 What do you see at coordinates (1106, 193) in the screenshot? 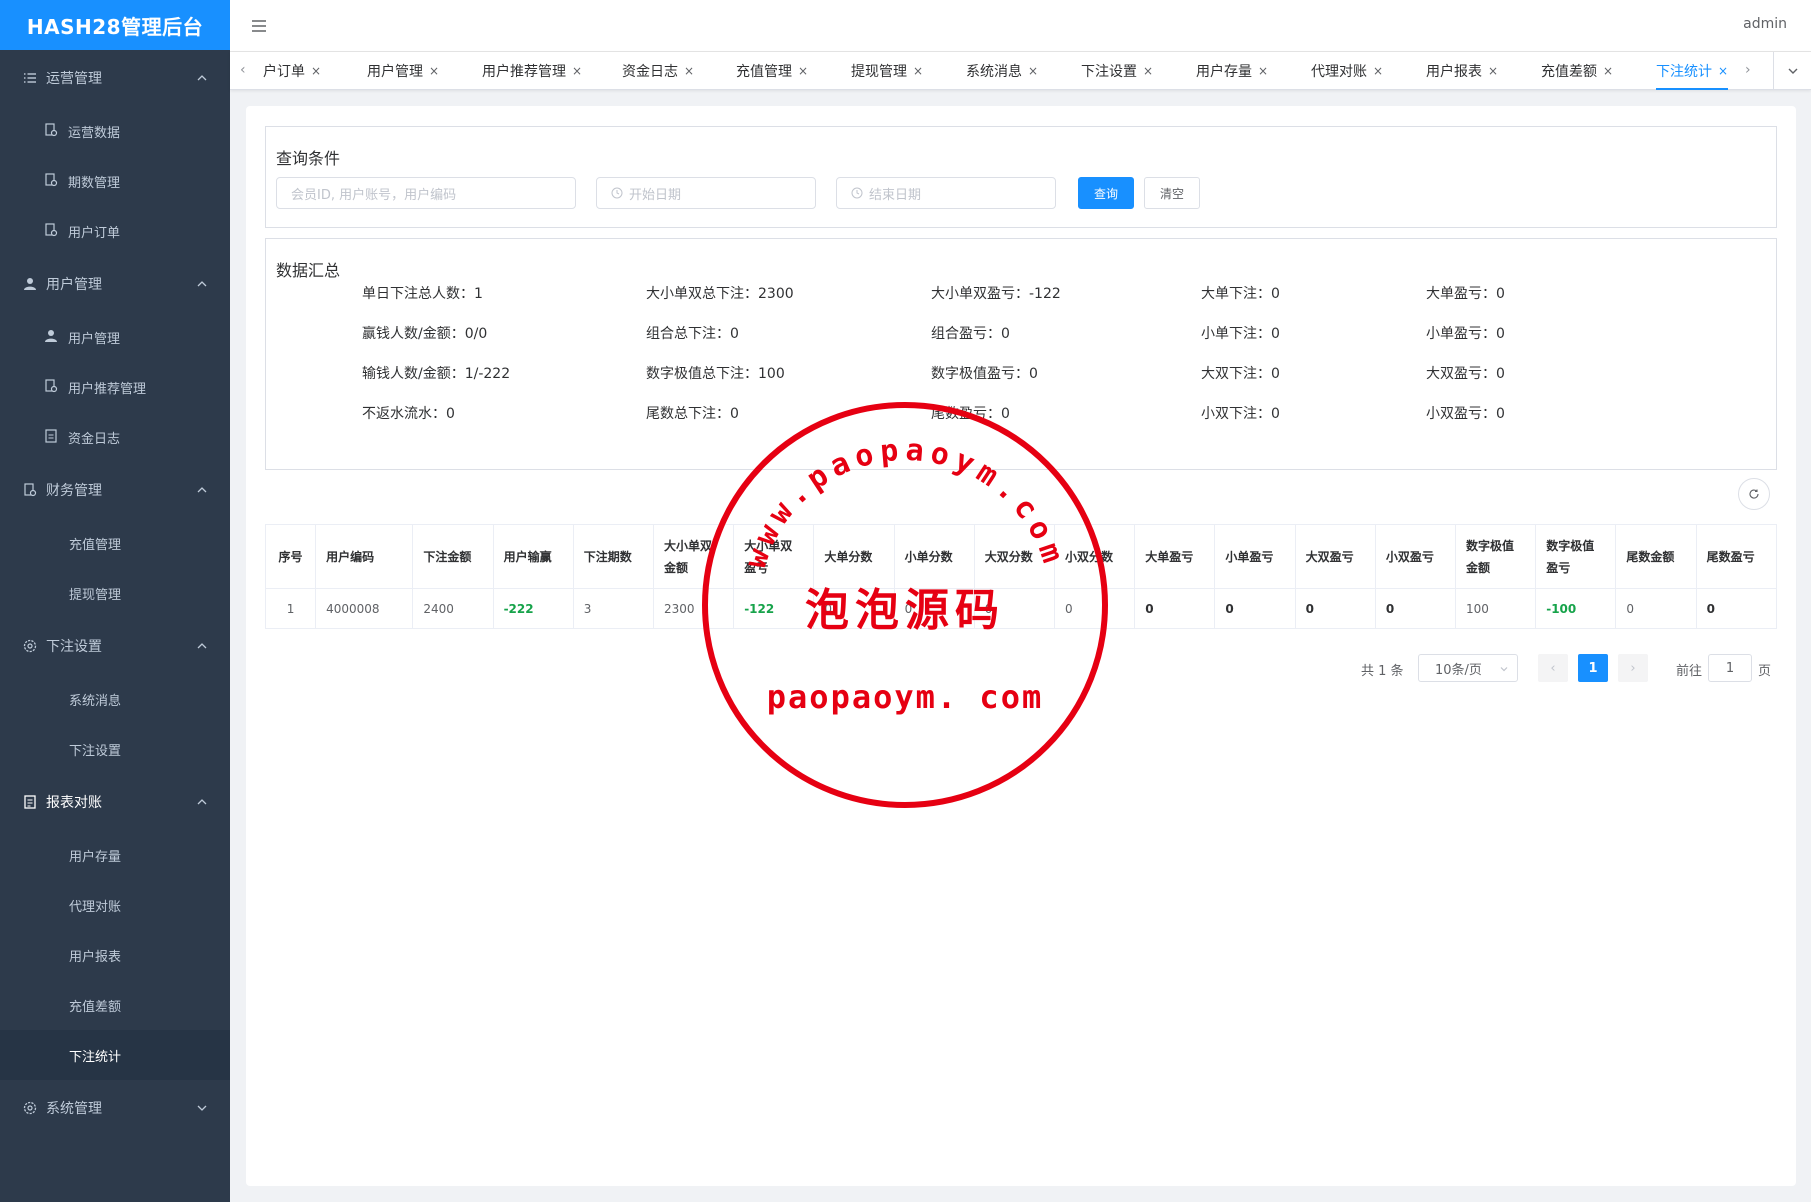
I see `search-button: 查询` at bounding box center [1106, 193].